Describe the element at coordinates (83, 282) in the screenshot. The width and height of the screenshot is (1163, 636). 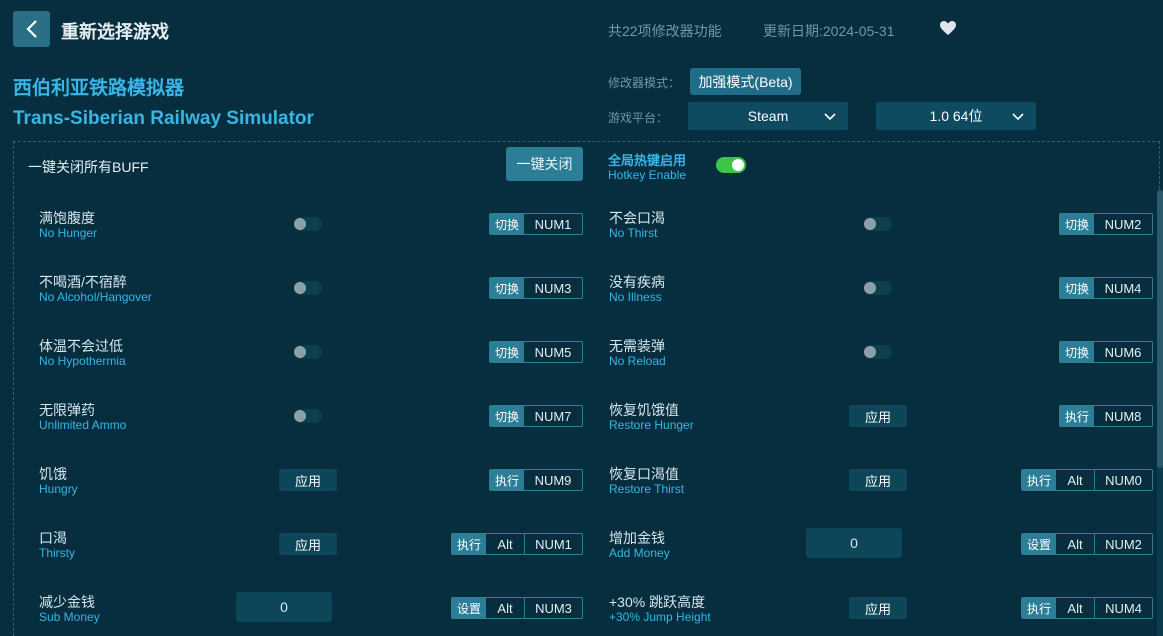
I see `option-name-cn: 不喝酒/不宿醉` at that location.